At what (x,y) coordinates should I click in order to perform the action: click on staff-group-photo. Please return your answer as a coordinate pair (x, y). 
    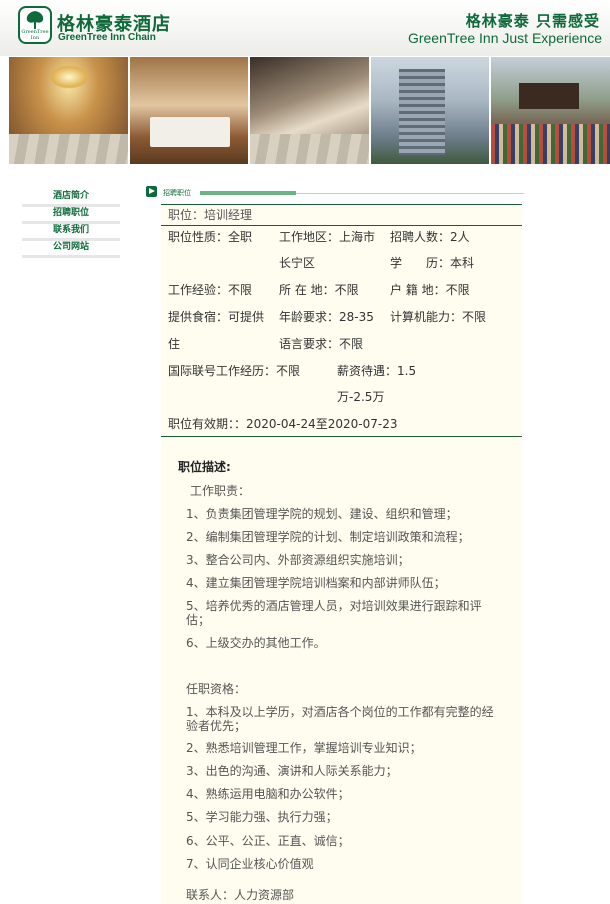
    Looking at the image, I should click on (550, 110).